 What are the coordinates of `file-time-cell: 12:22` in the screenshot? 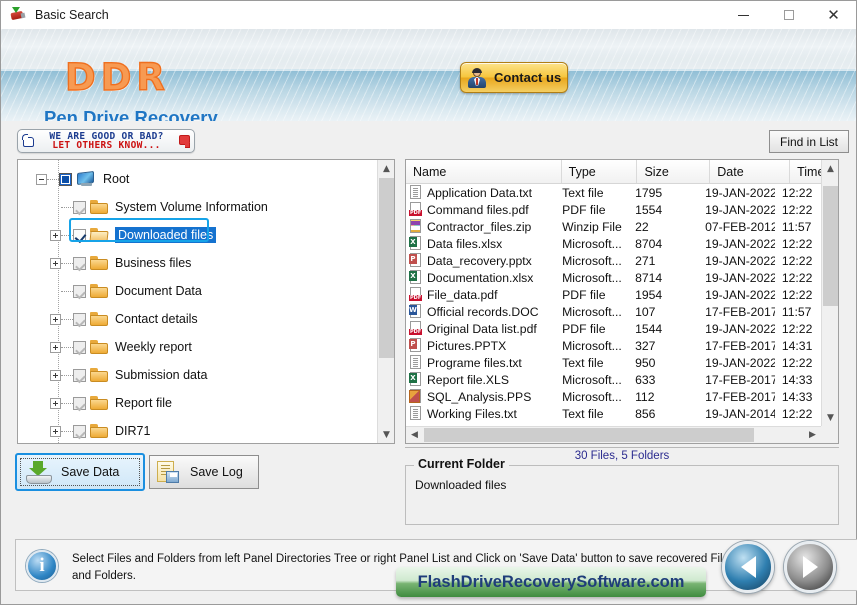 It's located at (797, 243).